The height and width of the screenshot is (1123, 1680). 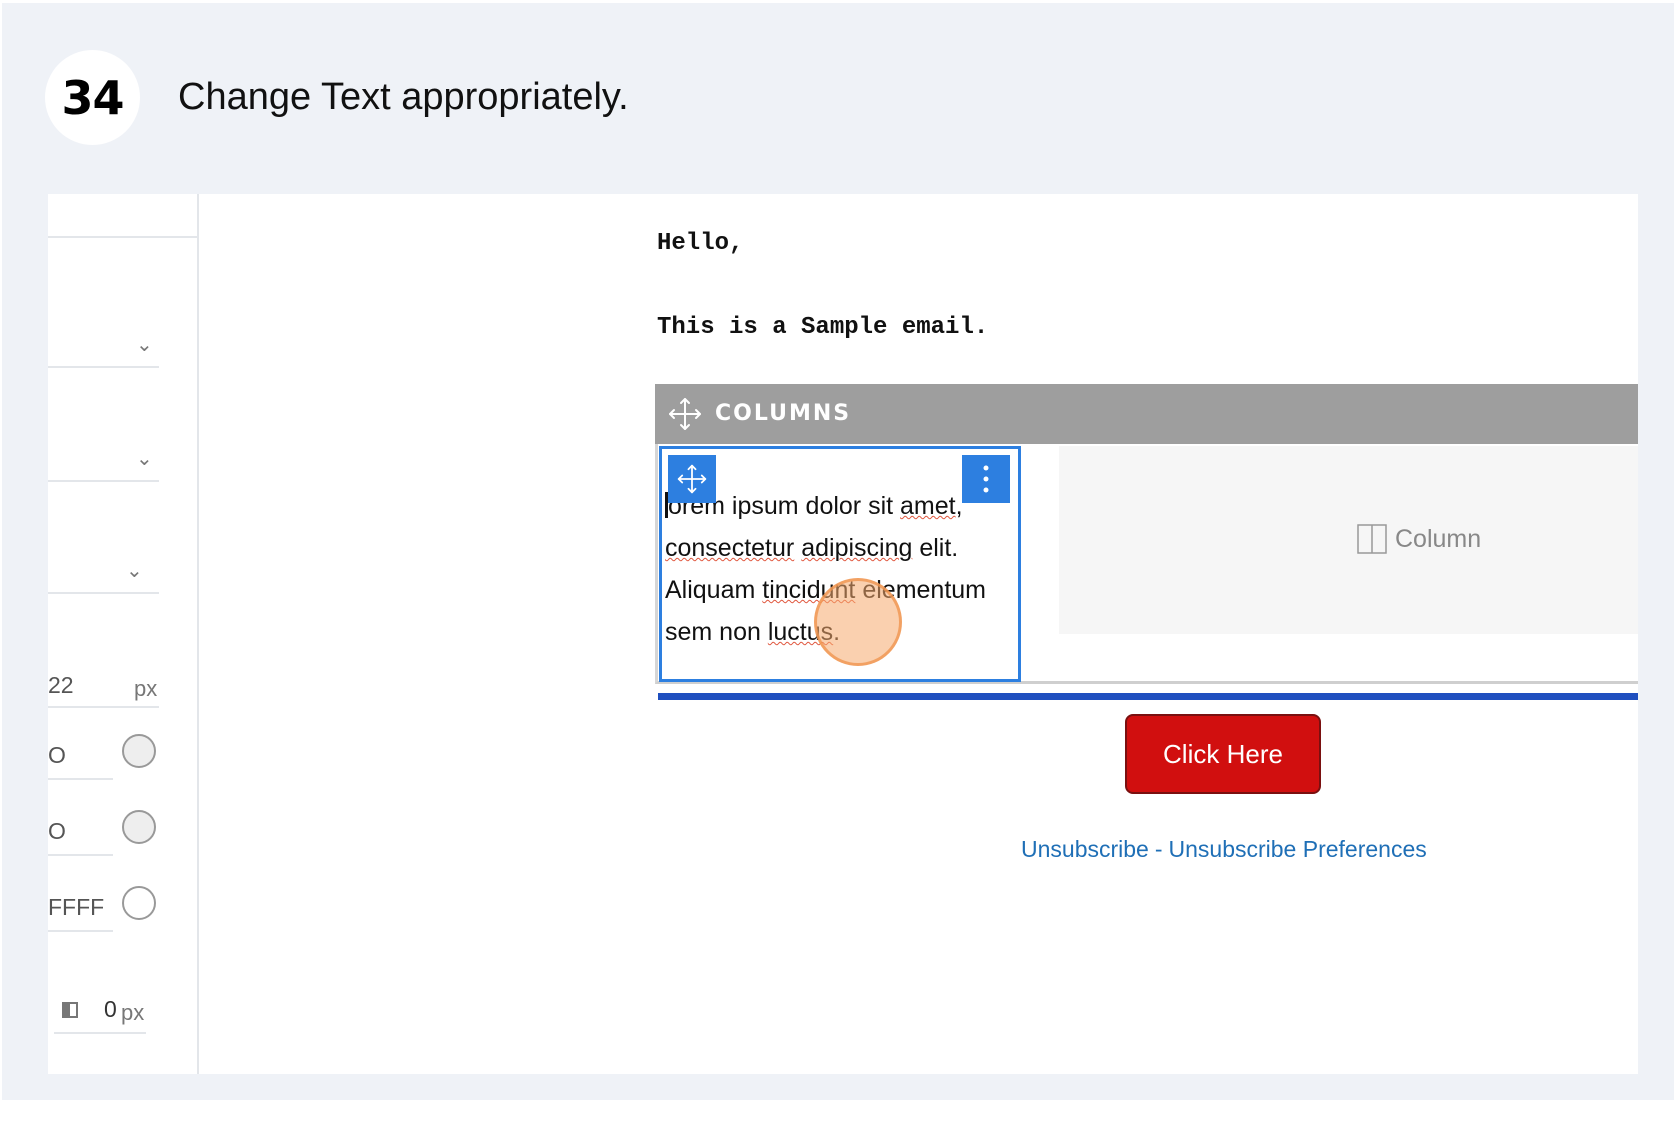 What do you see at coordinates (110, 1009) in the screenshot?
I see `border-width-input: 0` at bounding box center [110, 1009].